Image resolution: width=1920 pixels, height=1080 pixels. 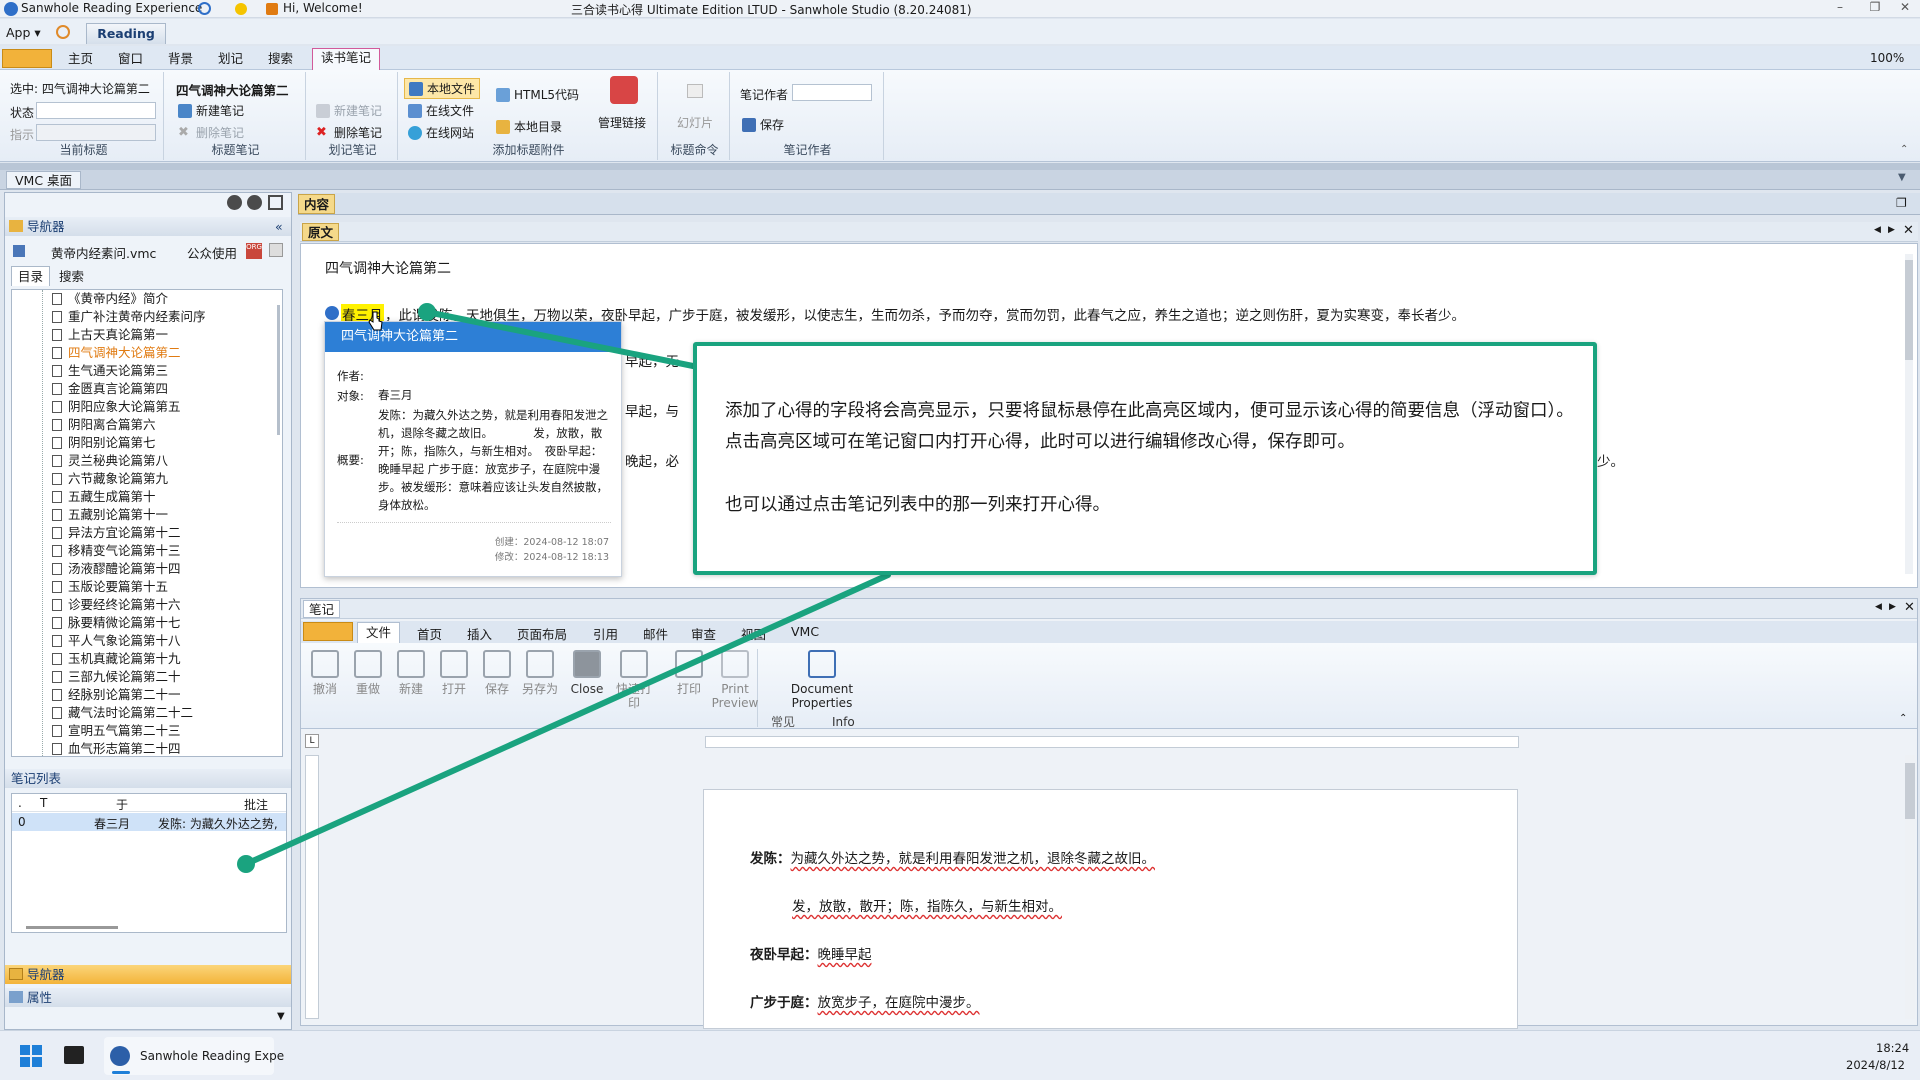 I want to click on active-indicator, so click(x=121, y=1072).